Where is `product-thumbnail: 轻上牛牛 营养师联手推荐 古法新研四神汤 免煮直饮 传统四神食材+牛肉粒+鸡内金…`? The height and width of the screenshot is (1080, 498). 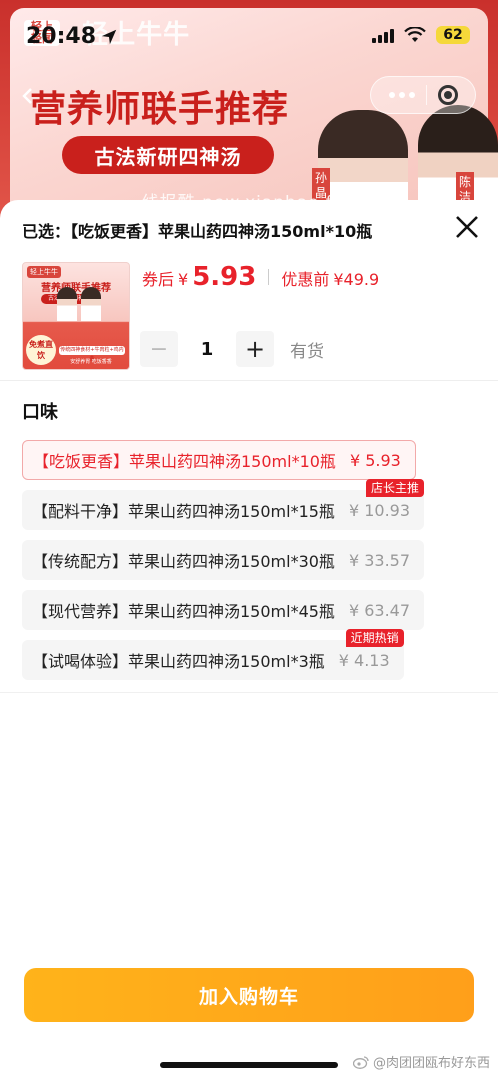 product-thumbnail: 轻上牛牛 营养师联手推荐 古法新研四神汤 免煮直饮 传统四神食材+牛肉粒+鸡内金… is located at coordinates (76, 316).